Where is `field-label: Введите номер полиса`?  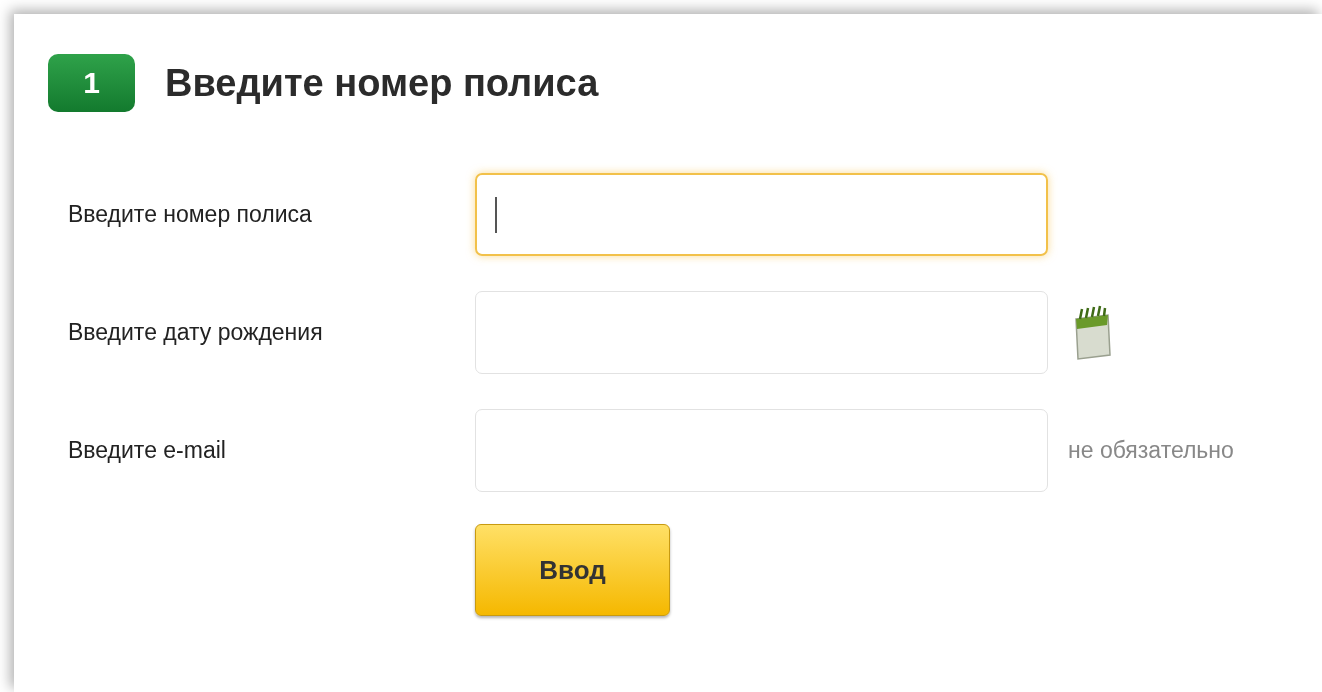
field-label: Введите номер полиса is located at coordinates (190, 214).